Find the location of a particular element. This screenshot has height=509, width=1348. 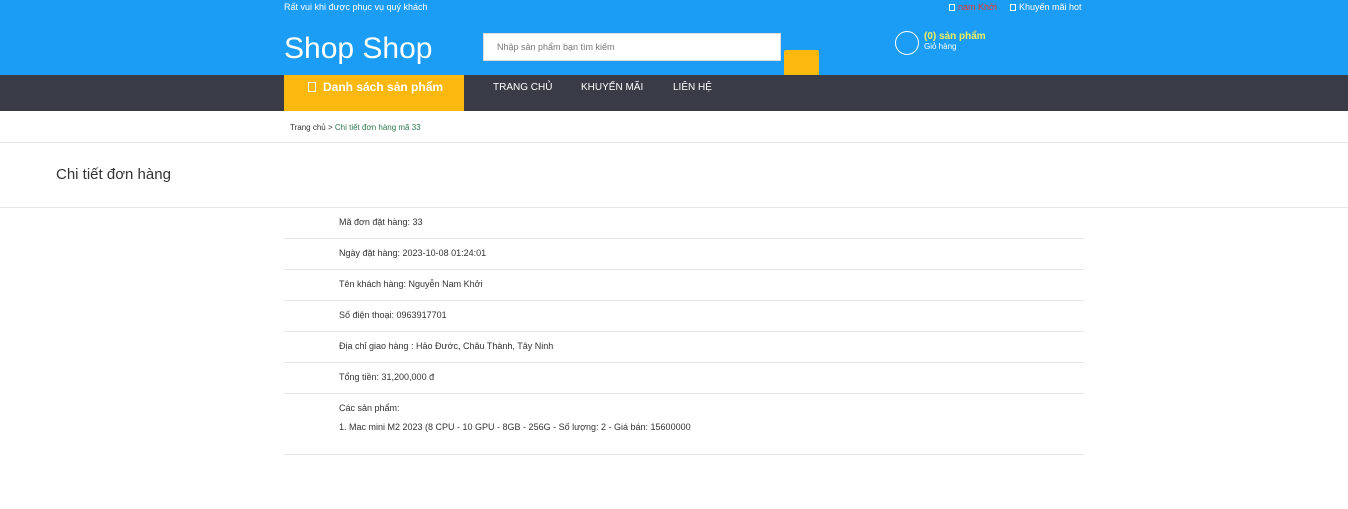

category-menu-button: Danh sách sản phẩm is located at coordinates (374, 93).